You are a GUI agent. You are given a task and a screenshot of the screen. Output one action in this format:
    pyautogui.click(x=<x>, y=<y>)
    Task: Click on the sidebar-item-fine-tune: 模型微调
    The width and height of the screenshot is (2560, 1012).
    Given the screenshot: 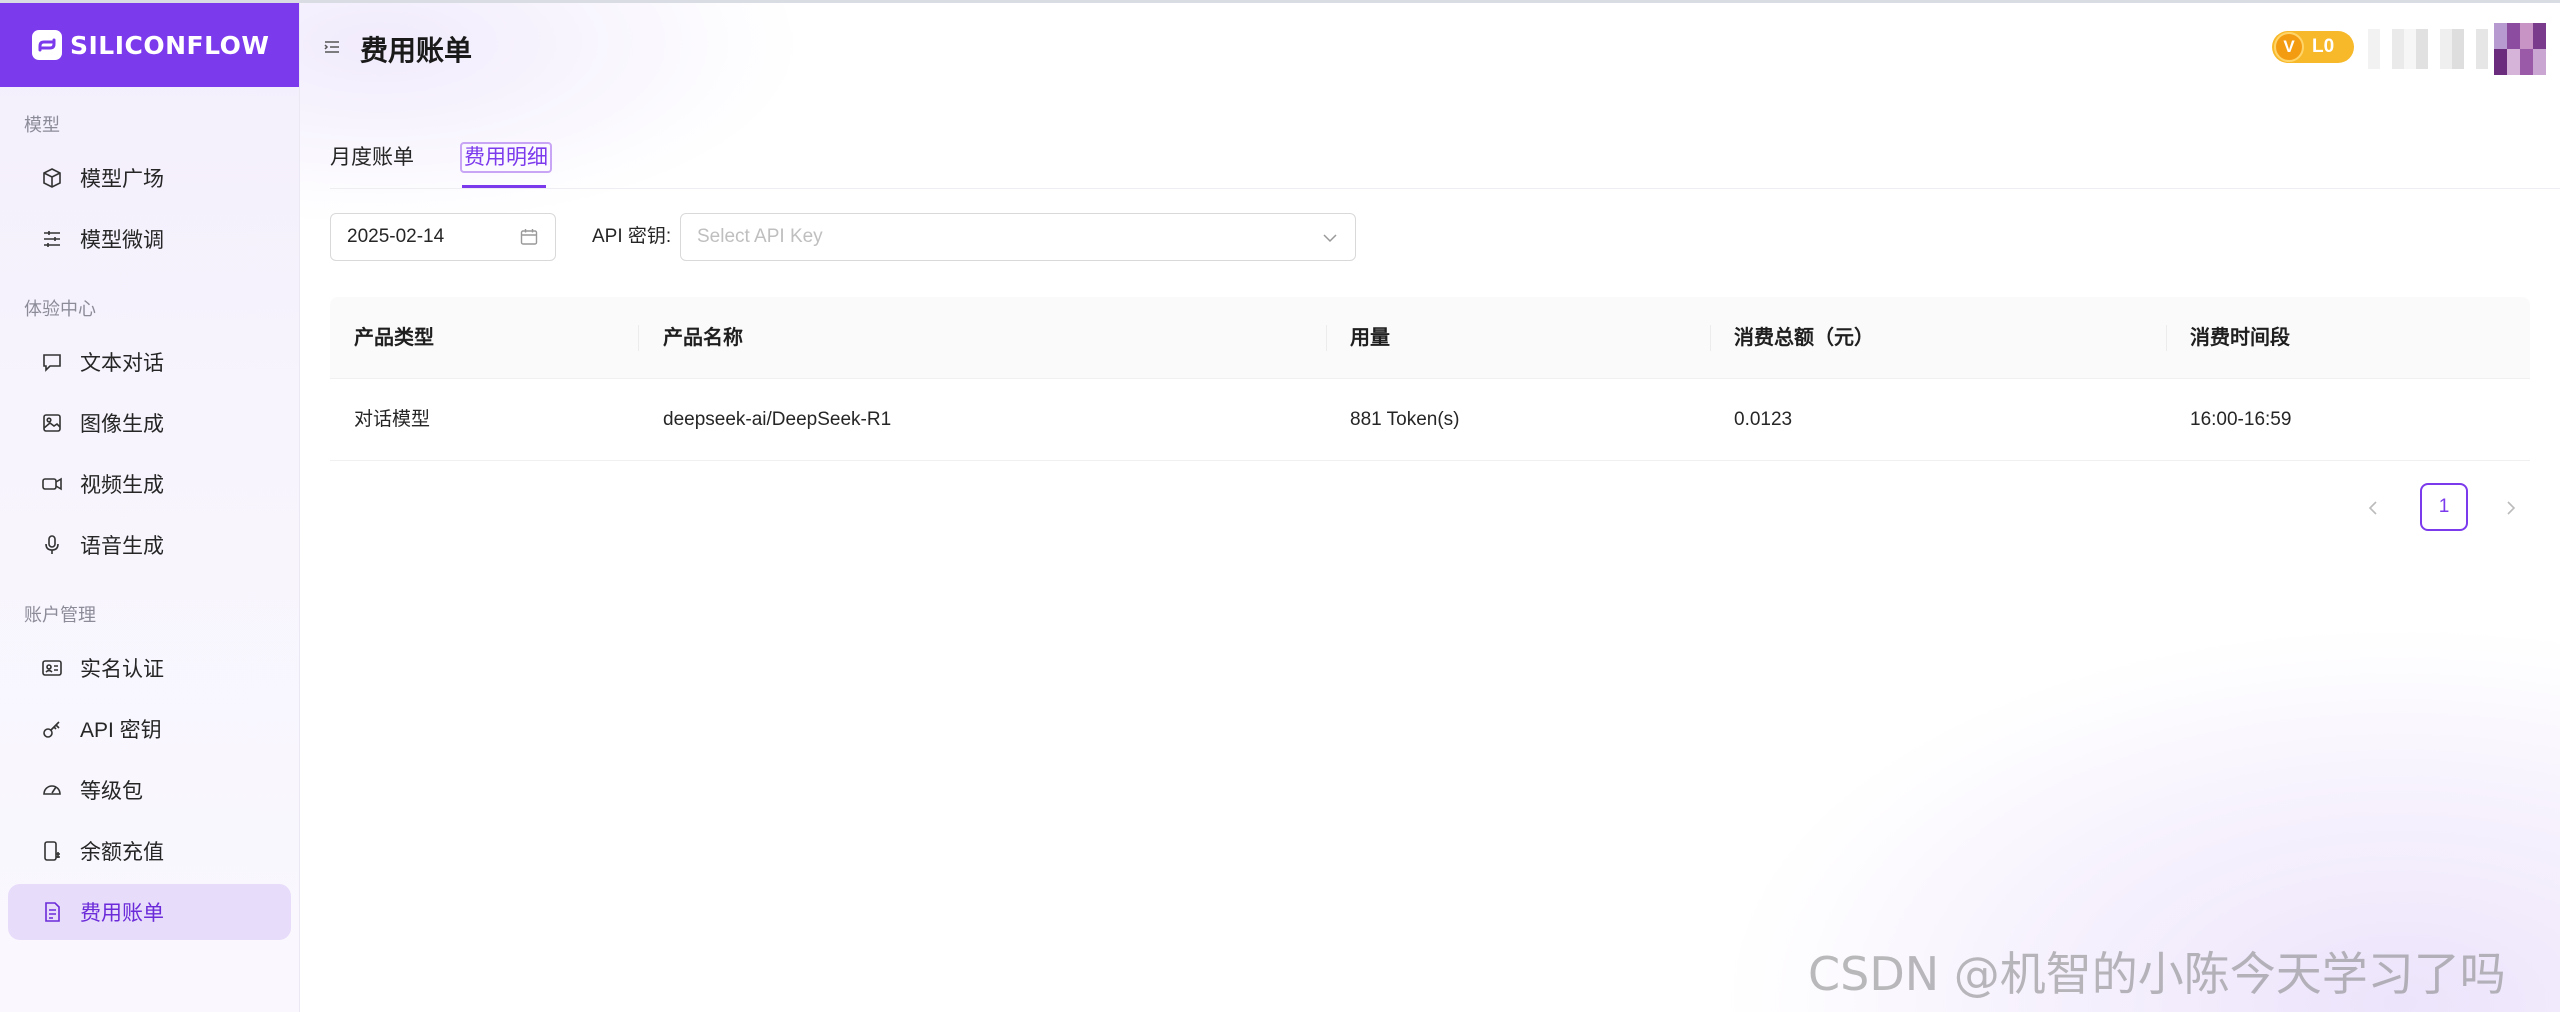 What is the action you would take?
    pyautogui.click(x=149, y=239)
    